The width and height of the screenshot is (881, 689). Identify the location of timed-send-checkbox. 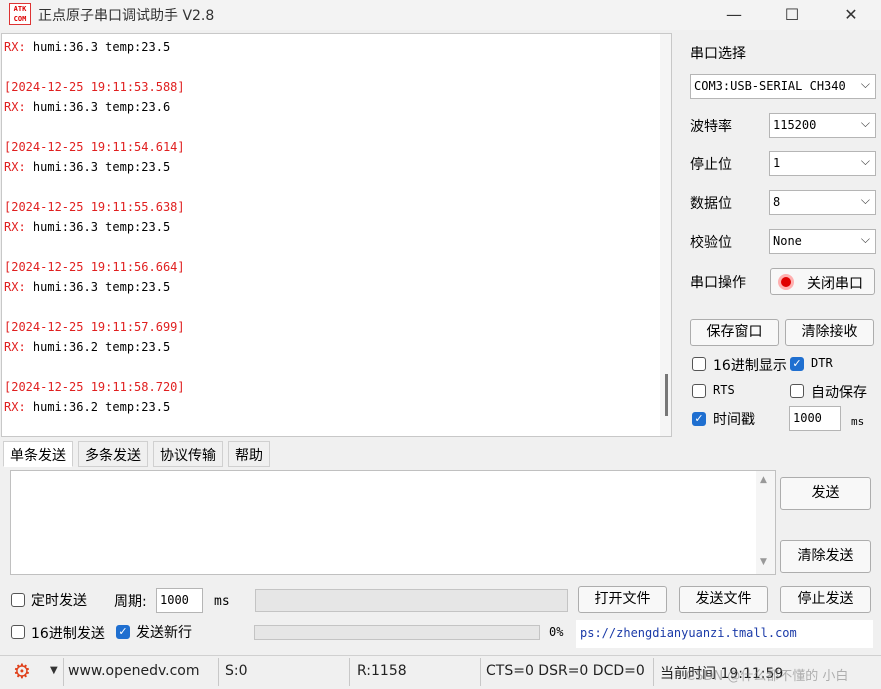
(18, 600).